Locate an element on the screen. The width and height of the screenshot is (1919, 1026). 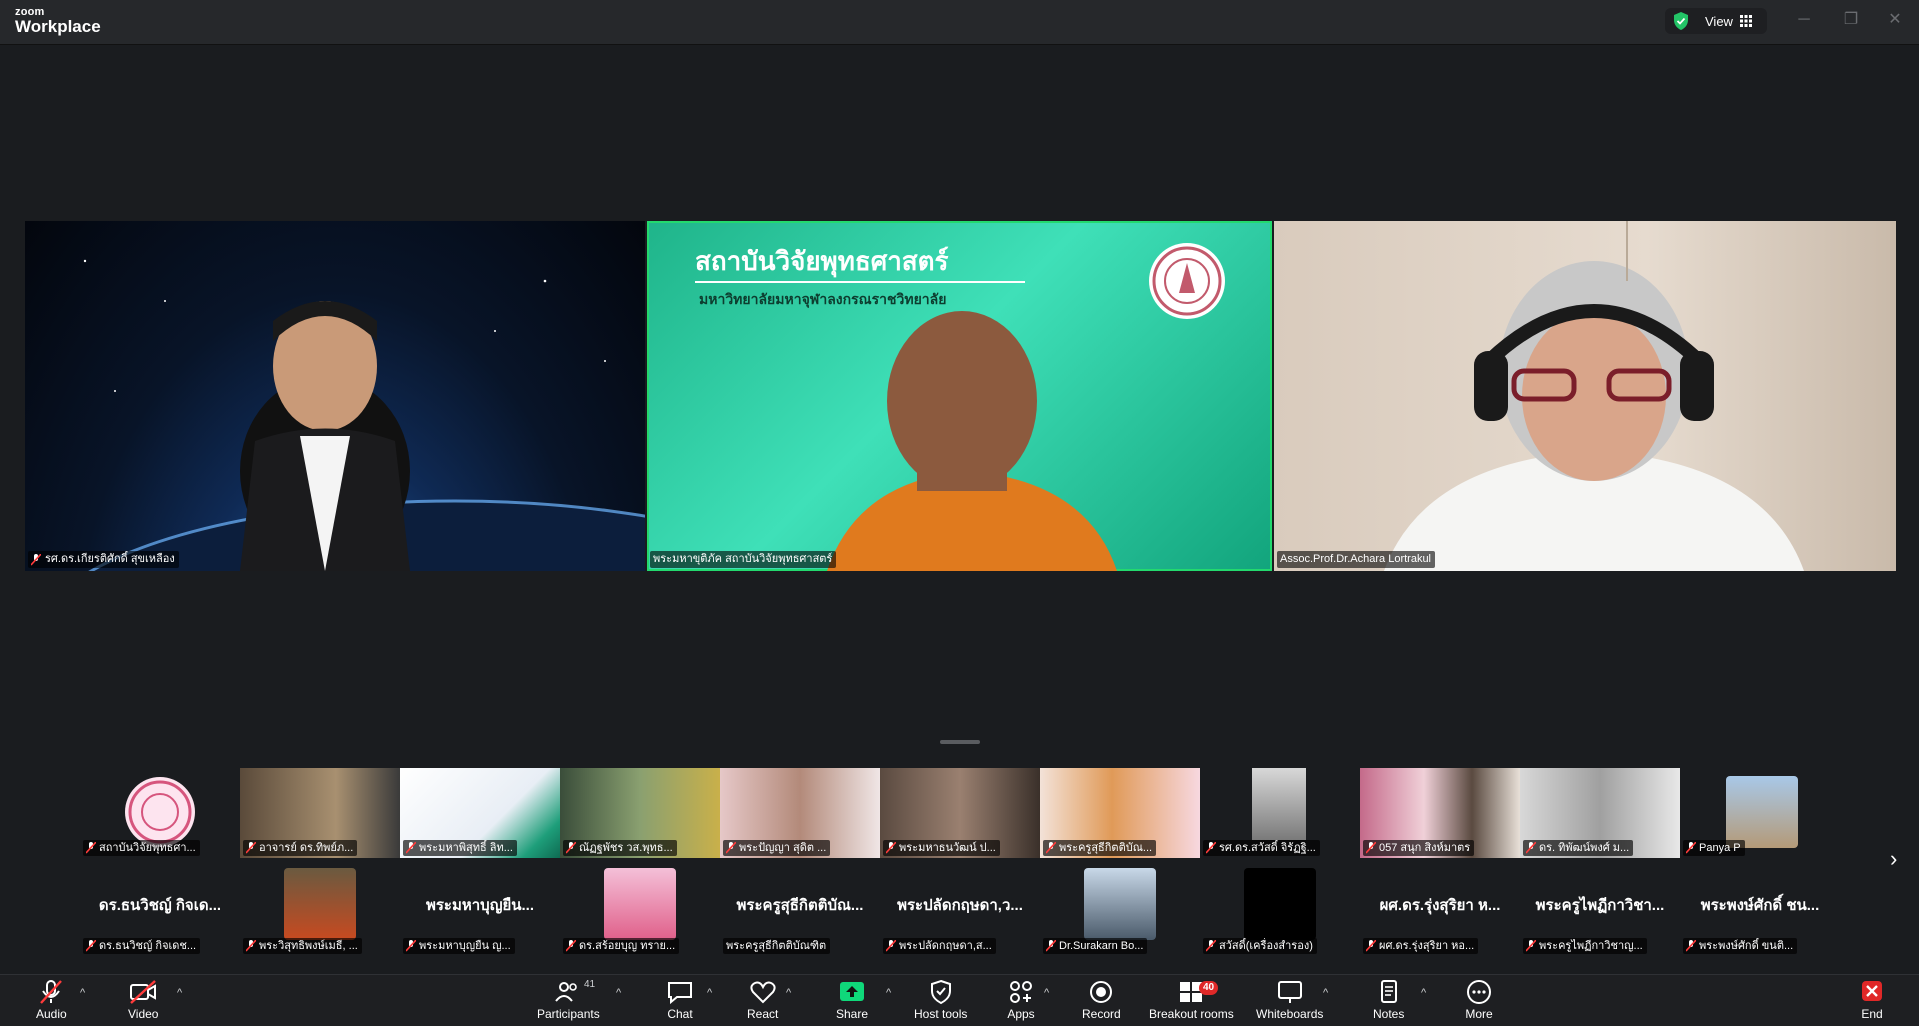
logo-big-text: Workplace is located at coordinates (58, 26).